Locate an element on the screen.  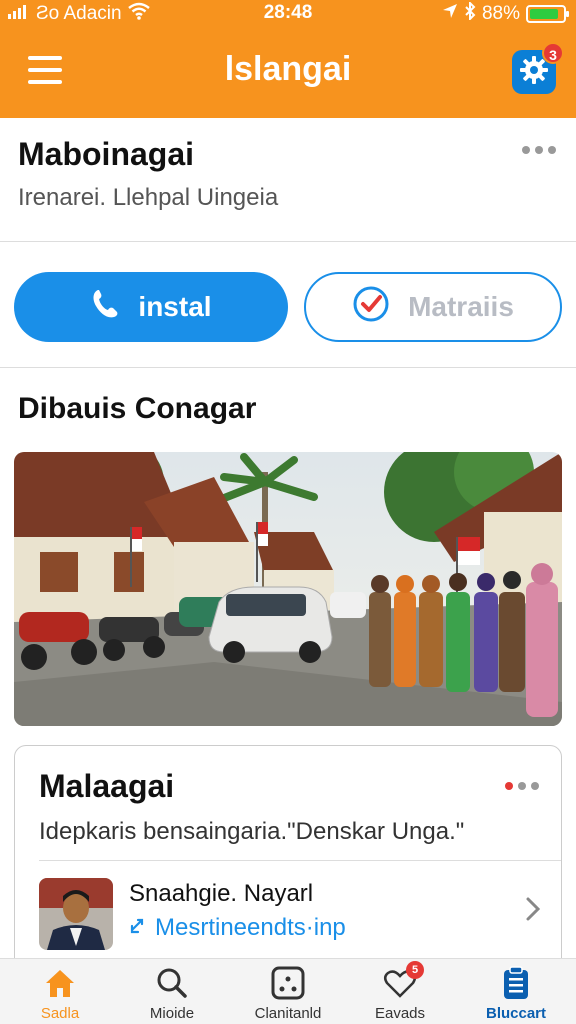
app-bar: lslangai 3 is located at coordinates (288, 73).